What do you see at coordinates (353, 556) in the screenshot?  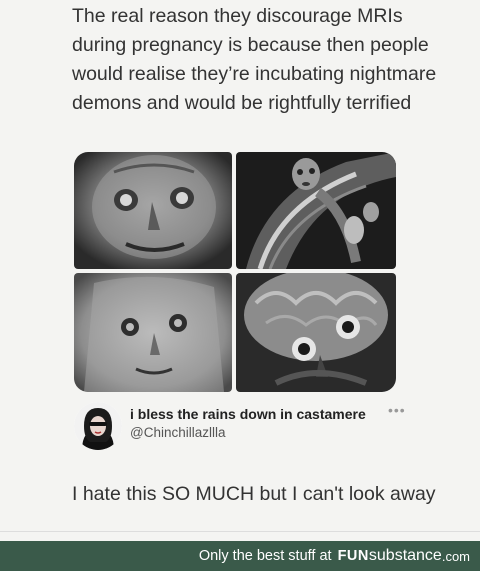 I see `footer-brand-bold: FUN` at bounding box center [353, 556].